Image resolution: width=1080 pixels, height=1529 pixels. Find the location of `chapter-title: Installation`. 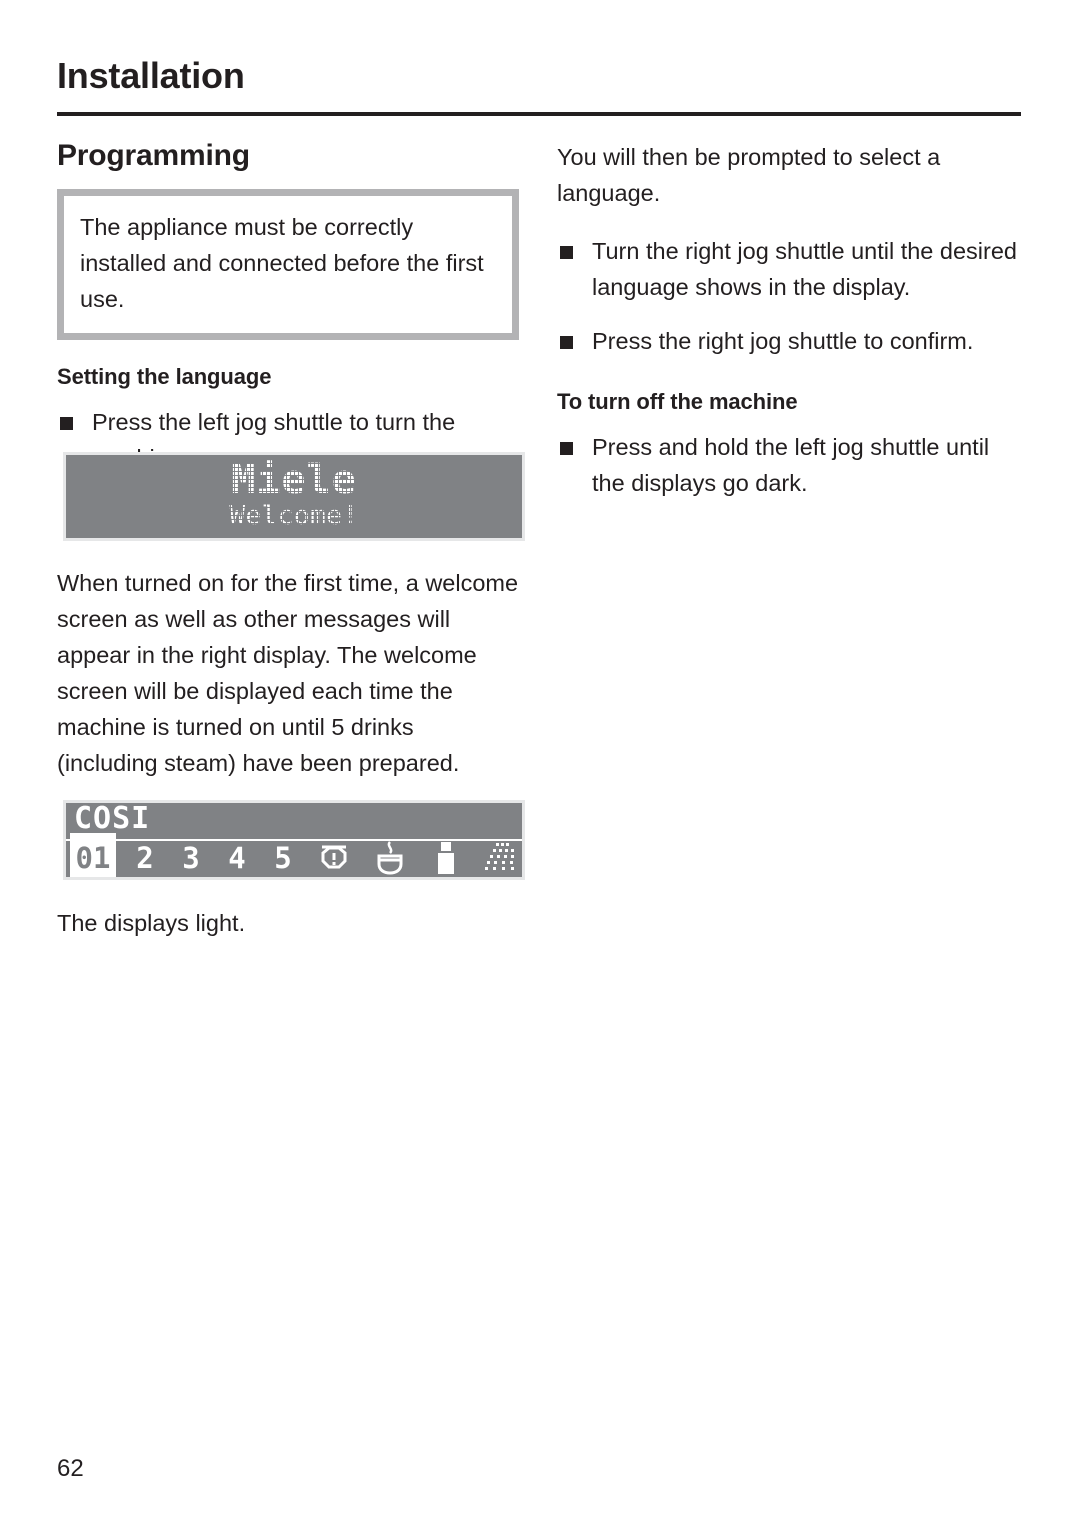

chapter-title: Installation is located at coordinates (151, 75).